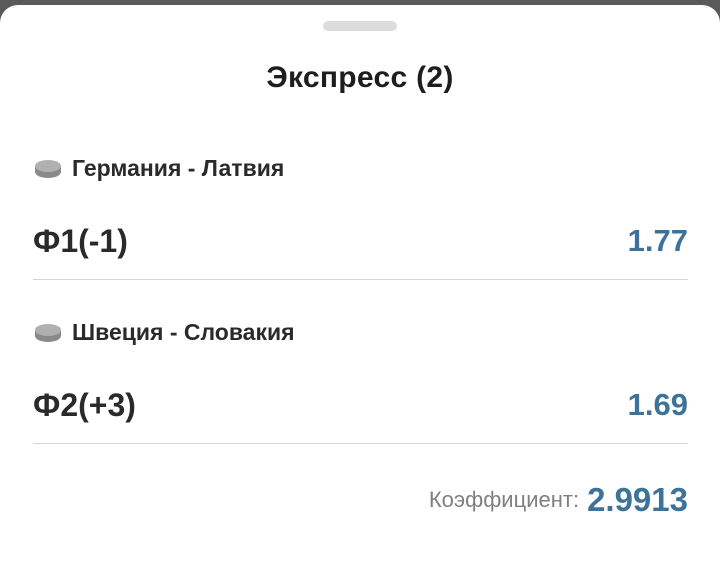 Image resolution: width=720 pixels, height=565 pixels. What do you see at coordinates (80, 240) in the screenshot?
I see `bet-outcome-label: Ф1(-1)` at bounding box center [80, 240].